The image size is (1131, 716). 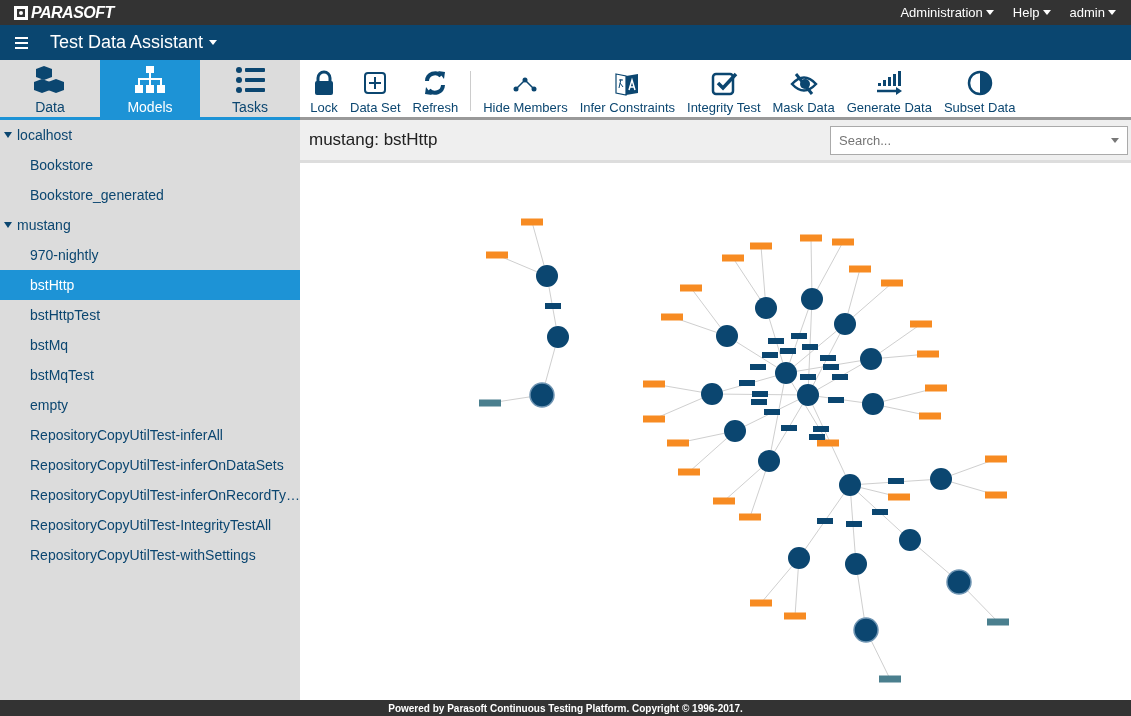 I want to click on tree-node: mustang, so click(x=150, y=225).